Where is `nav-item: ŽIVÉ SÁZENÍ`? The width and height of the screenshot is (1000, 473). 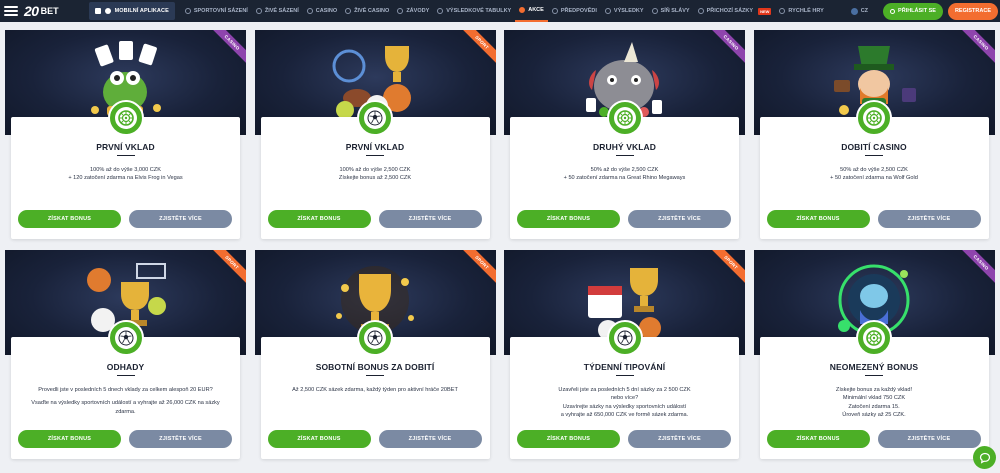 nav-item: ŽIVÉ SÁZENÍ is located at coordinates (277, 11).